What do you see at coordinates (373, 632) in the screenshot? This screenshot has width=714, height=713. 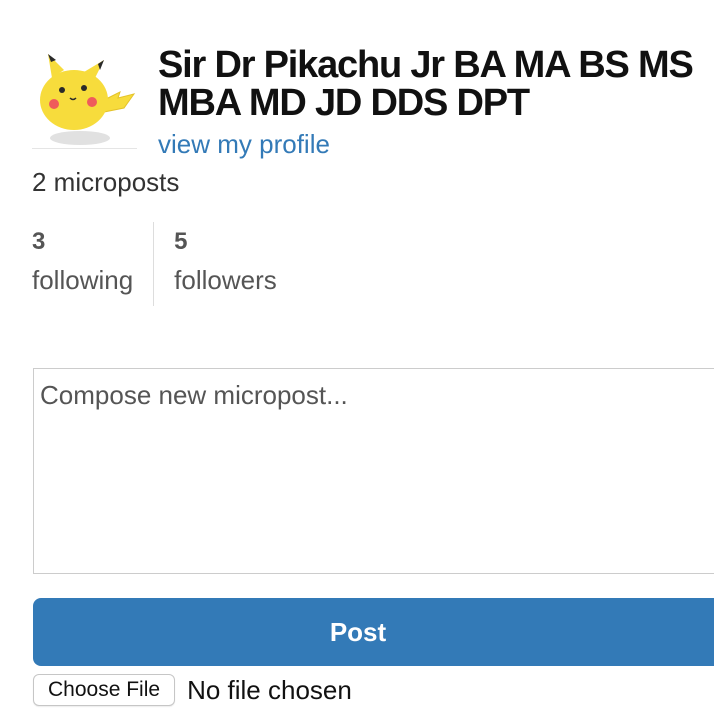 I see `post-button: Post` at bounding box center [373, 632].